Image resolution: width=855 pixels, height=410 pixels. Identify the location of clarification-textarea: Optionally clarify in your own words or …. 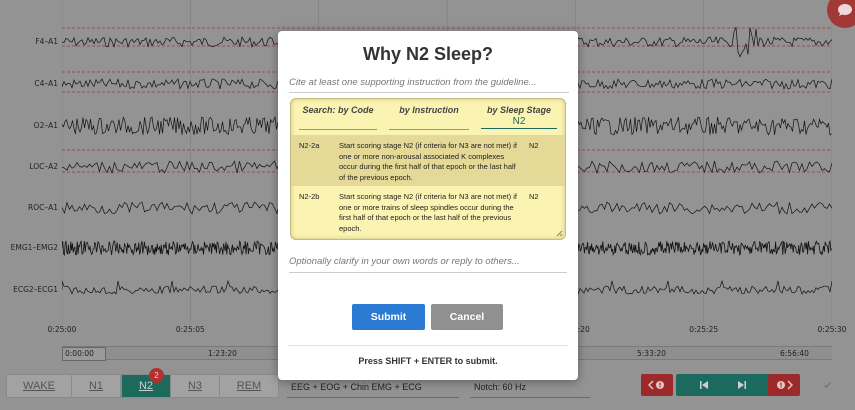
(428, 264).